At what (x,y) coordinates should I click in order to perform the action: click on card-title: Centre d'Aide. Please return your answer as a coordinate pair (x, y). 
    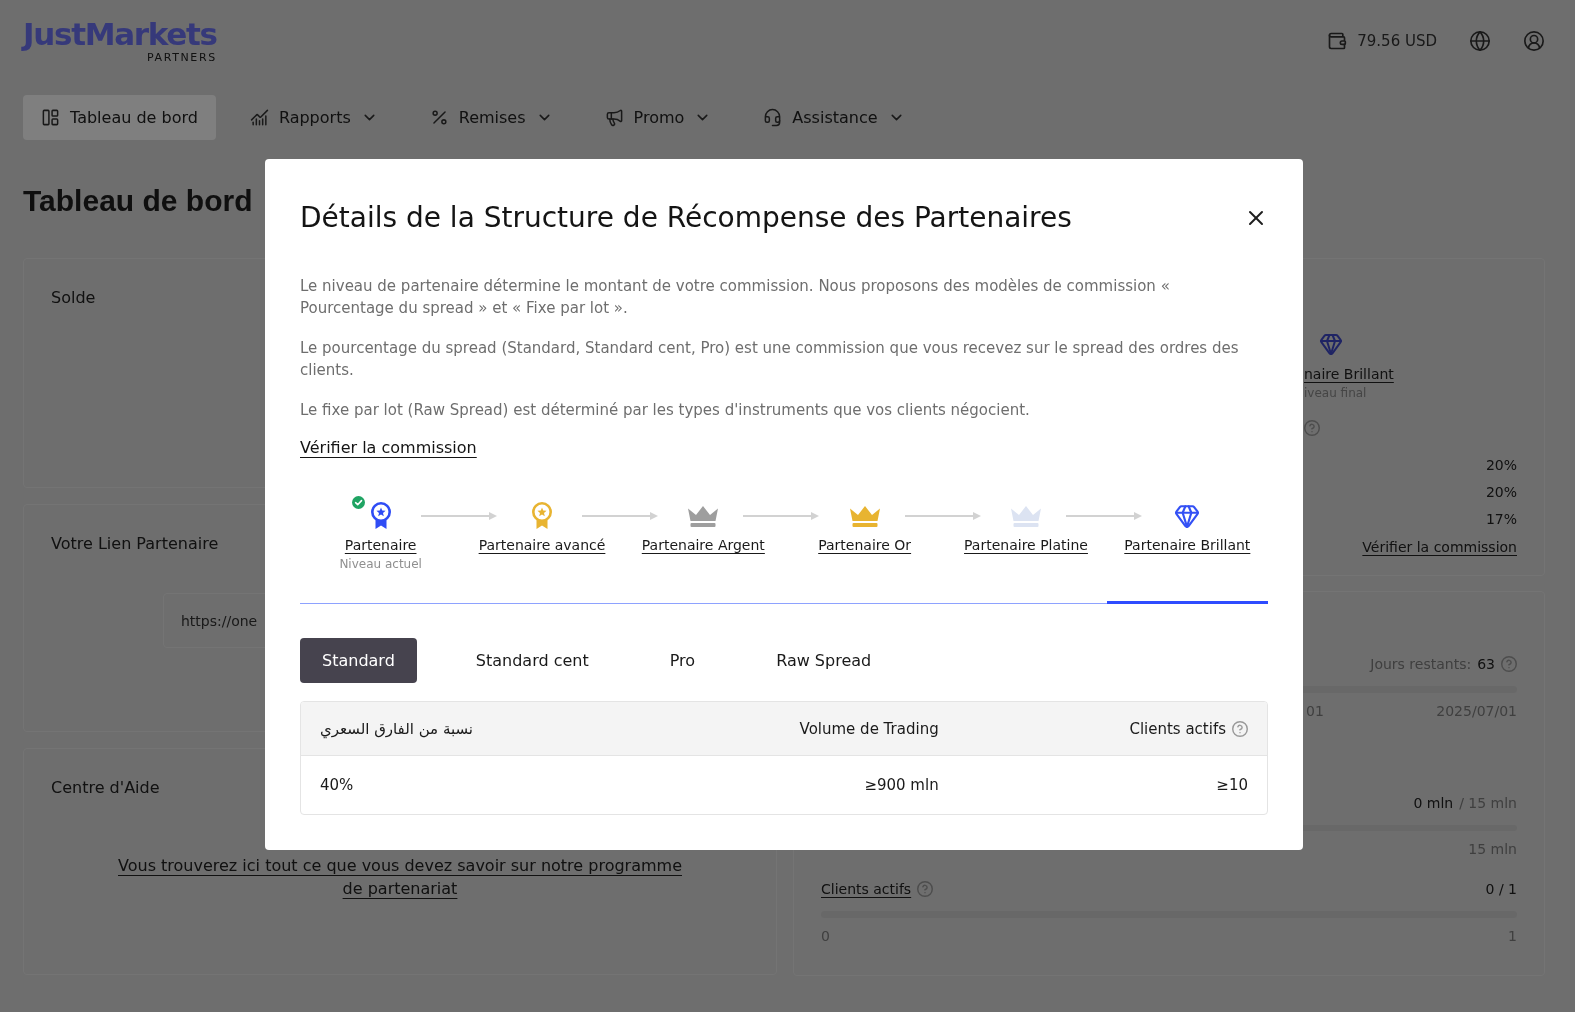
    Looking at the image, I should click on (105, 788).